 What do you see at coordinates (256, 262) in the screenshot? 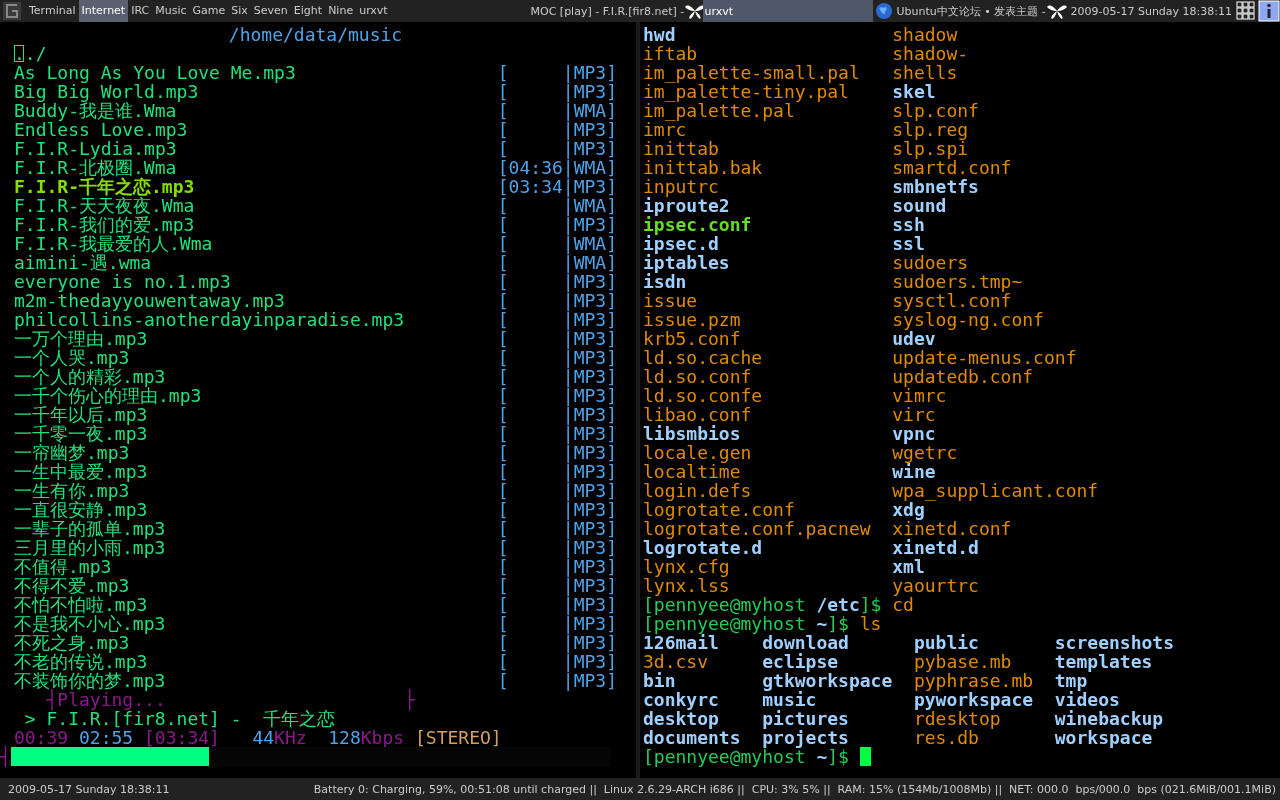
I see `song-item: aimini-遇.wma` at bounding box center [256, 262].